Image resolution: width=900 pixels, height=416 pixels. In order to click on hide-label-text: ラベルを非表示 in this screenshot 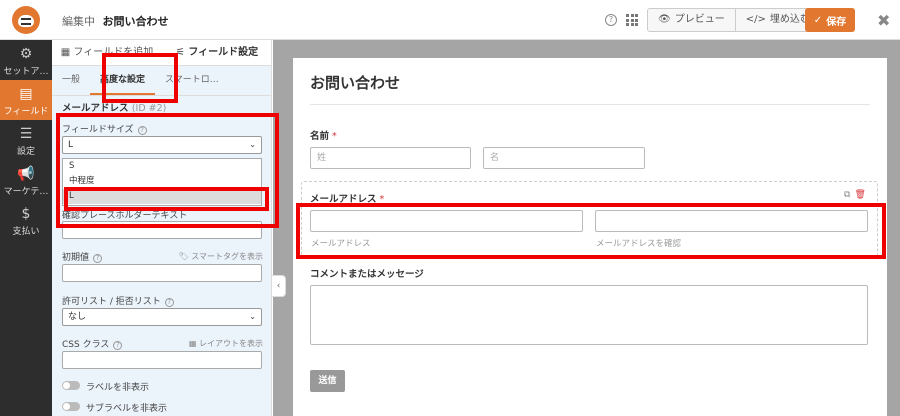, I will do `click(118, 388)`.